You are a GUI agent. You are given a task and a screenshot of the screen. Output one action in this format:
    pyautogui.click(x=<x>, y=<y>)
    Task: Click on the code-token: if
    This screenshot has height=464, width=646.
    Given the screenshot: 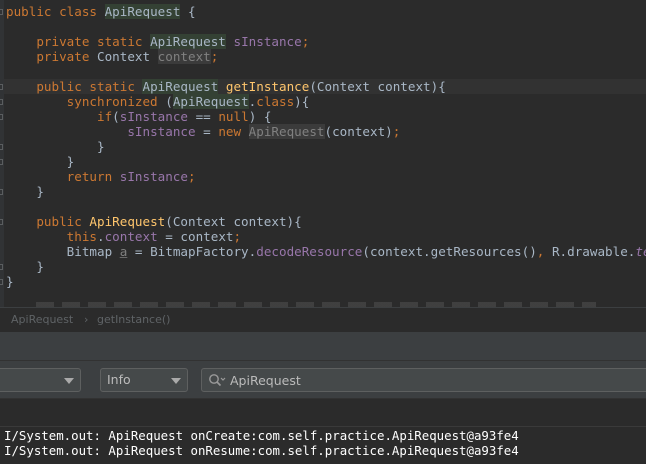 What is the action you would take?
    pyautogui.click(x=59, y=116)
    